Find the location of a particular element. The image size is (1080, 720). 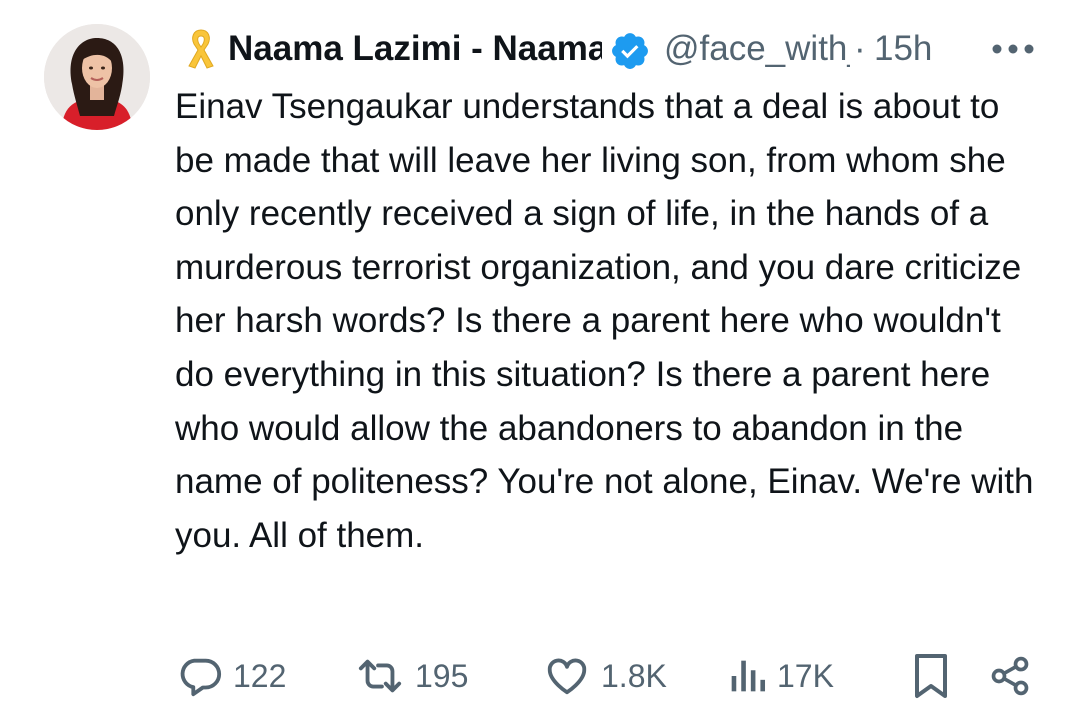

display-name: Naama Lazimi - Naama Lazimi is located at coordinates (415, 49).